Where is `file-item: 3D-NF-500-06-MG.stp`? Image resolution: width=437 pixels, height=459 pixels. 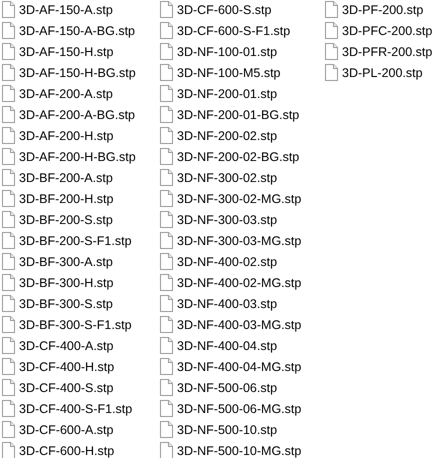 file-item: 3D-NF-500-06-MG.stp is located at coordinates (240, 408).